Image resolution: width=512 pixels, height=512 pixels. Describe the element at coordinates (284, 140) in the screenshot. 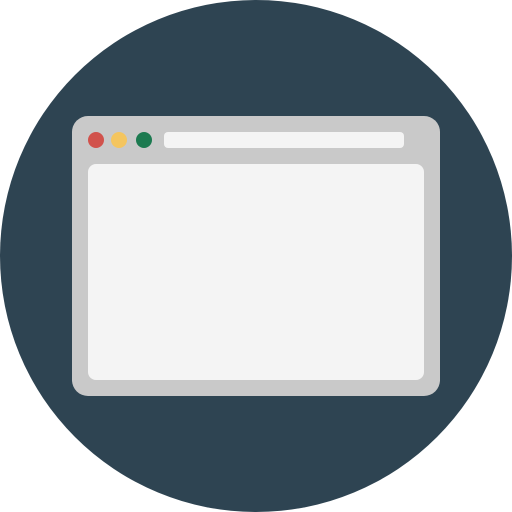

I see `address-bar` at that location.